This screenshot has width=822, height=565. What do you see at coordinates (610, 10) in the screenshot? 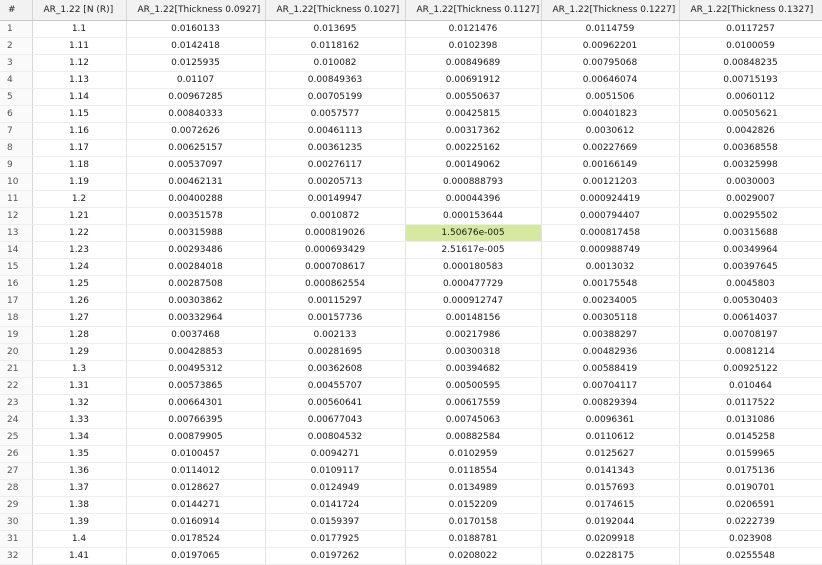
I see `column-header-thickness-1227: AR_1.22[Thickness 0.1227]` at bounding box center [610, 10].